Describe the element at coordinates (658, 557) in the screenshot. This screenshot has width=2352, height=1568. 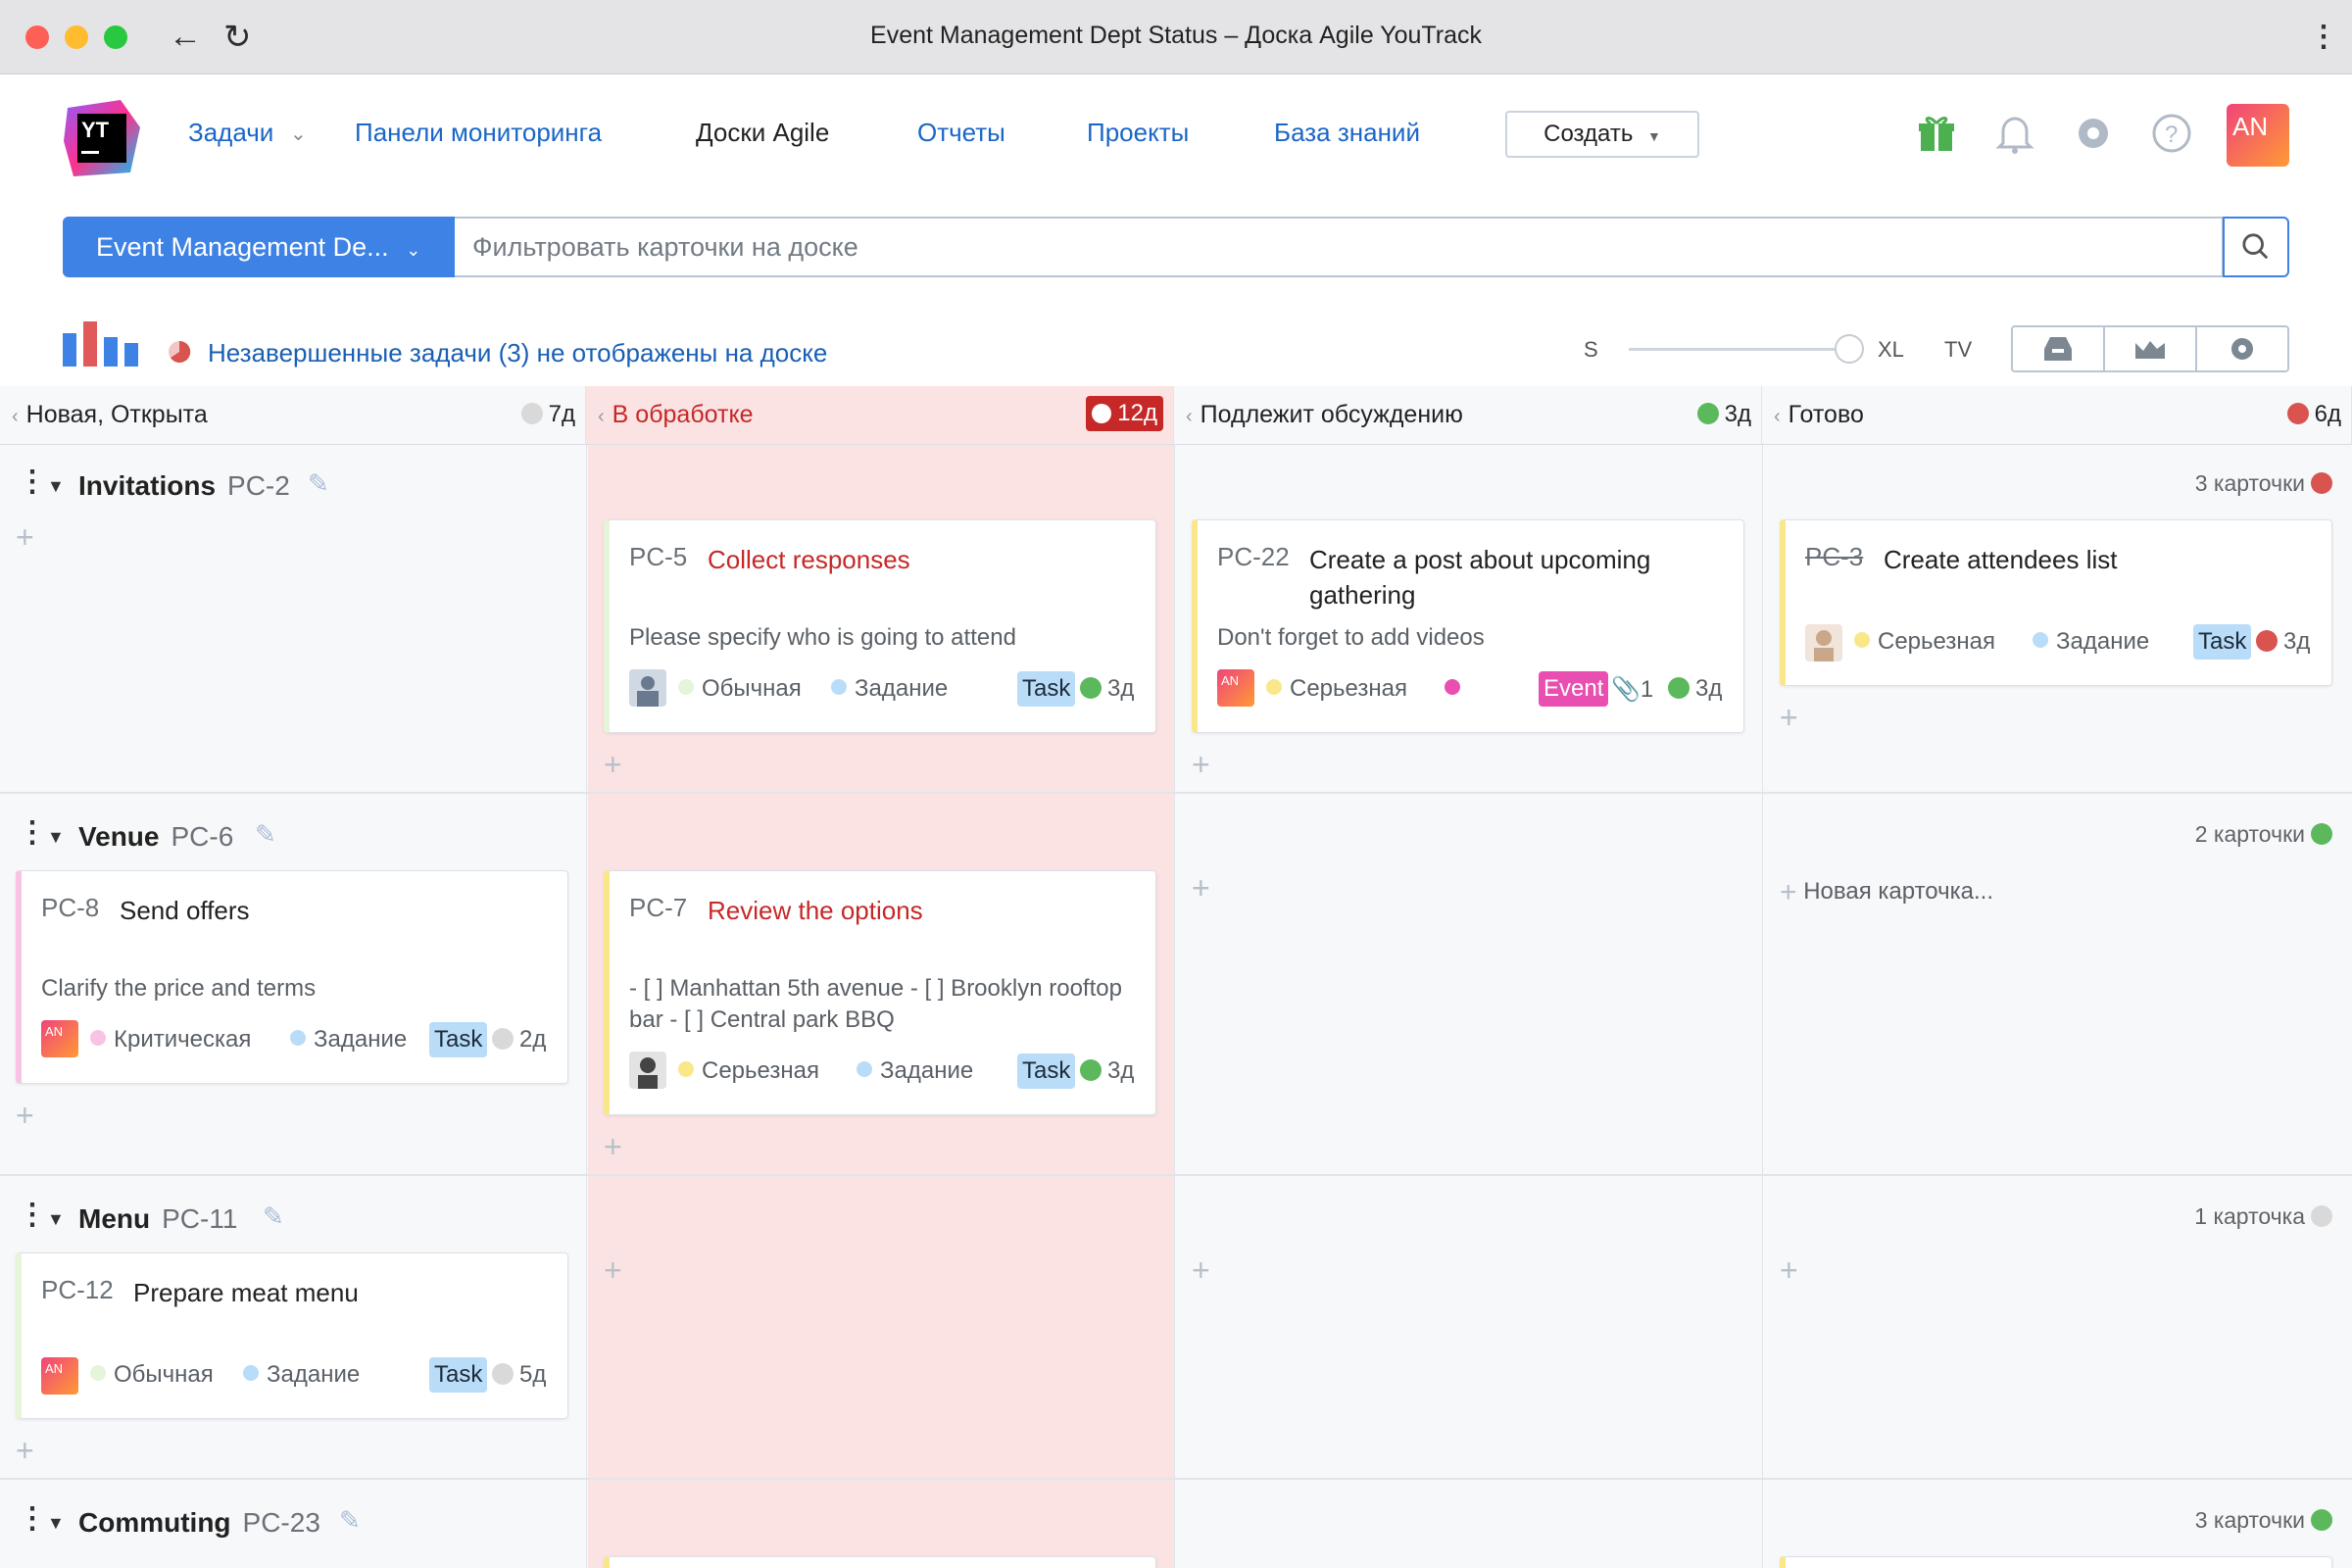
I see `card-id: PC-5` at that location.